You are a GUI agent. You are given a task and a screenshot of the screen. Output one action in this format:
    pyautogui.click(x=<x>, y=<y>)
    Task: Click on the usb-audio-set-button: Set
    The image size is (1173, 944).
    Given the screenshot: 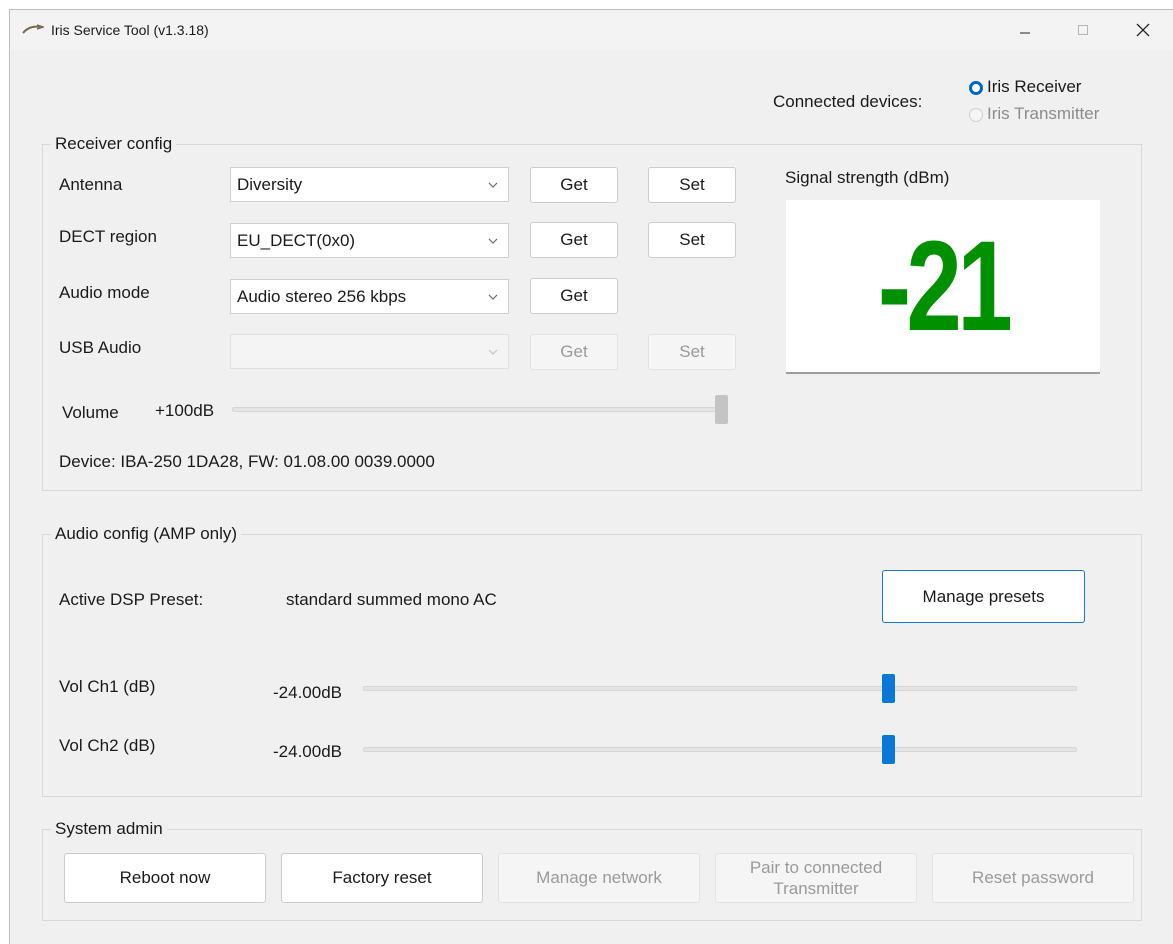 What is the action you would take?
    pyautogui.click(x=692, y=352)
    